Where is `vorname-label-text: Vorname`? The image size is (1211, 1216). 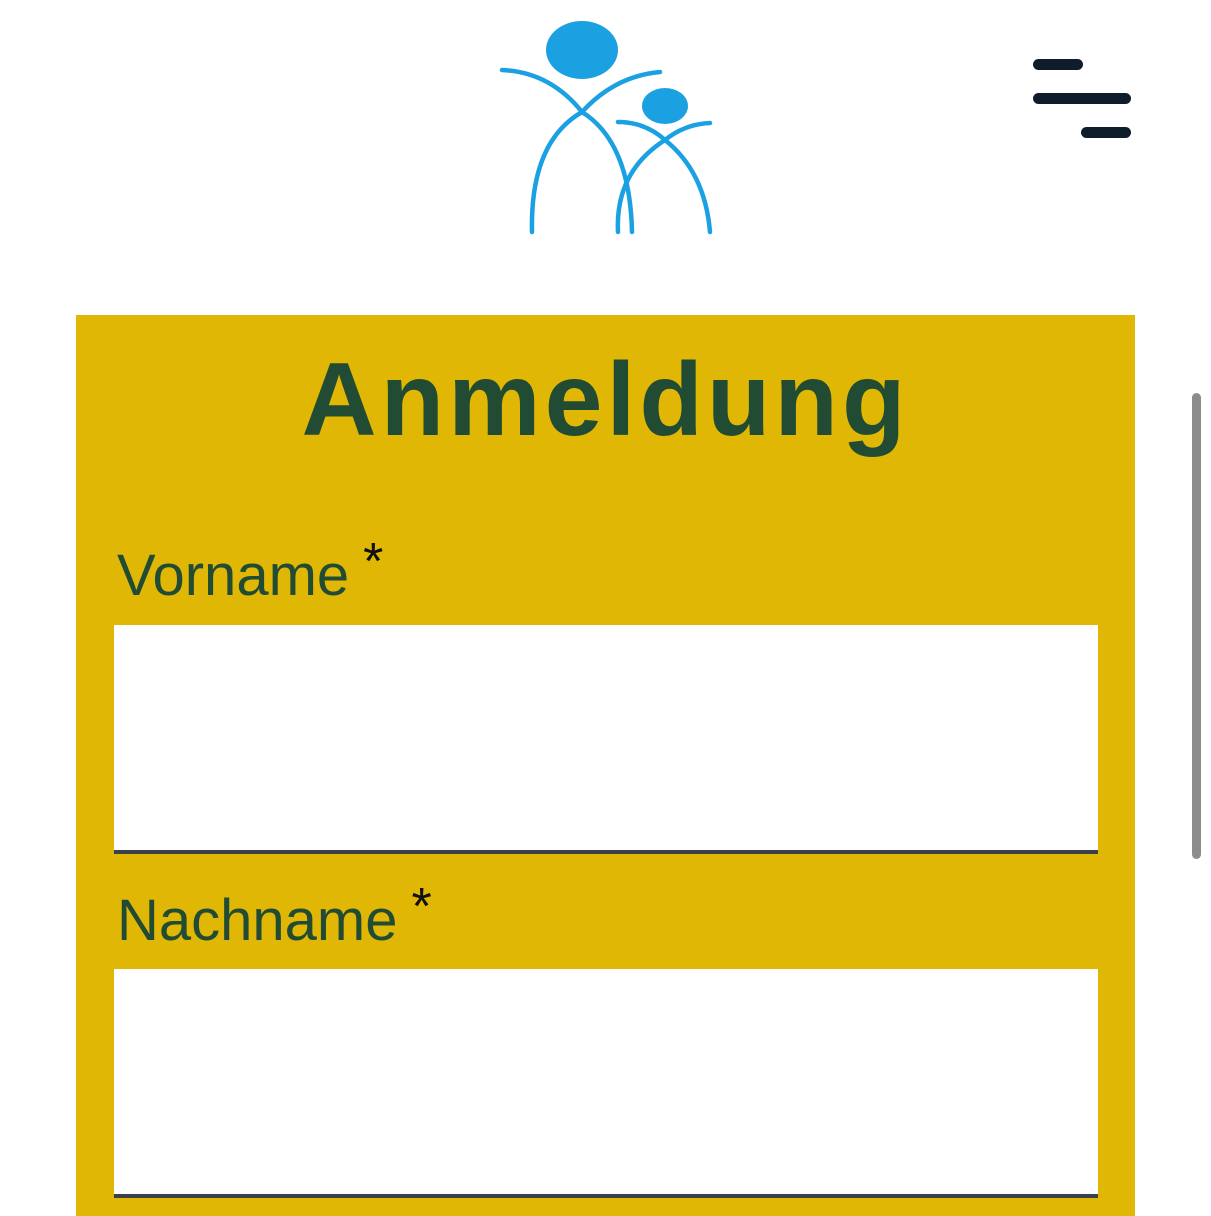
vorname-label-text: Vorname is located at coordinates (233, 575).